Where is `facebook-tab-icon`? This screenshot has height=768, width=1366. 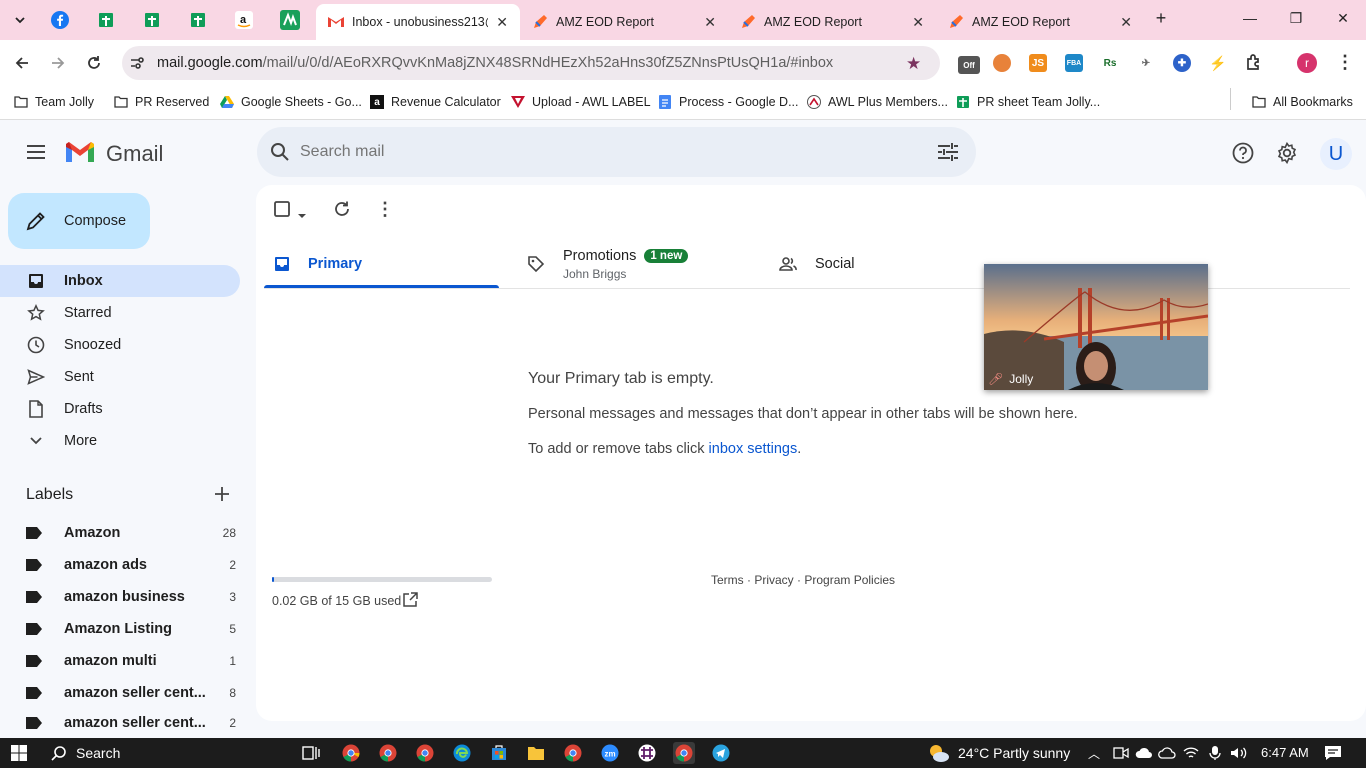 facebook-tab-icon is located at coordinates (60, 20).